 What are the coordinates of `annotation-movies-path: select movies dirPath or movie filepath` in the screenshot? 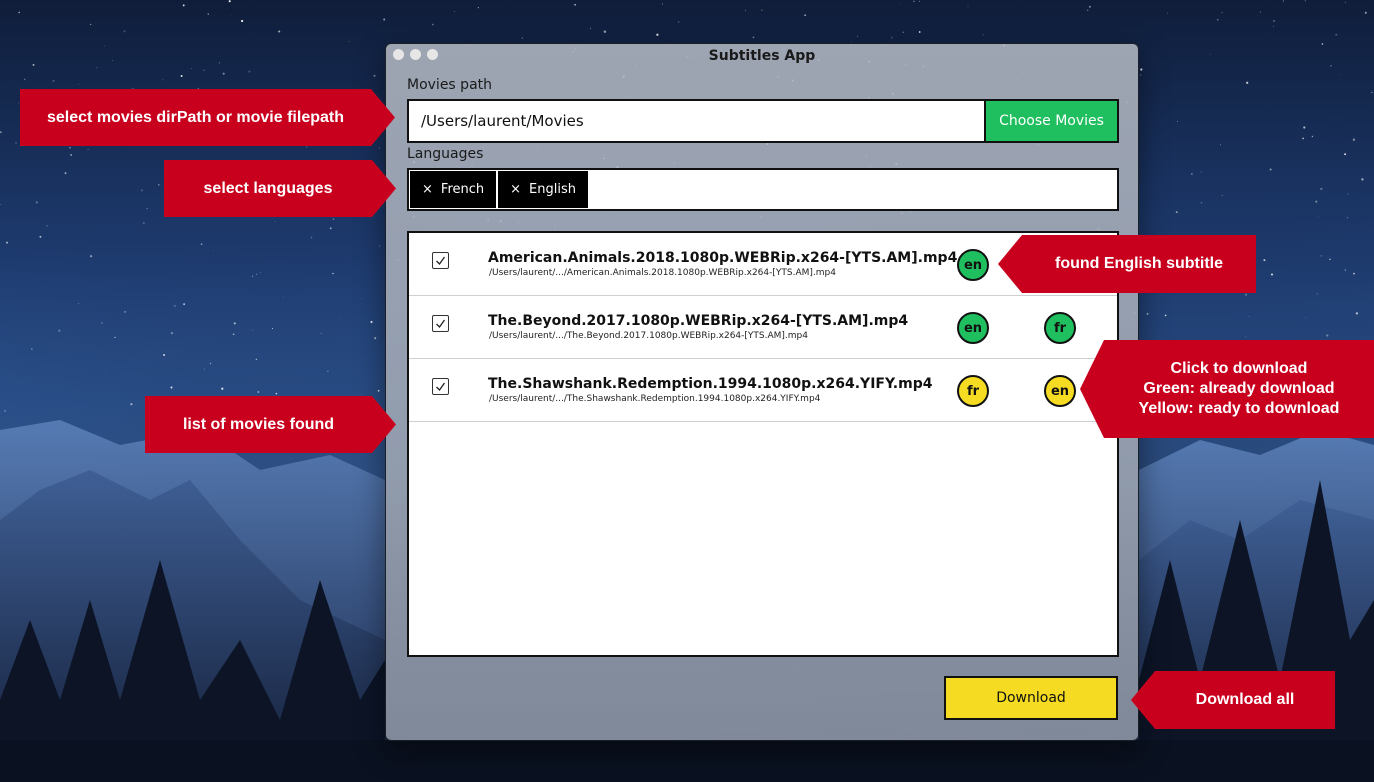 It's located at (207, 117).